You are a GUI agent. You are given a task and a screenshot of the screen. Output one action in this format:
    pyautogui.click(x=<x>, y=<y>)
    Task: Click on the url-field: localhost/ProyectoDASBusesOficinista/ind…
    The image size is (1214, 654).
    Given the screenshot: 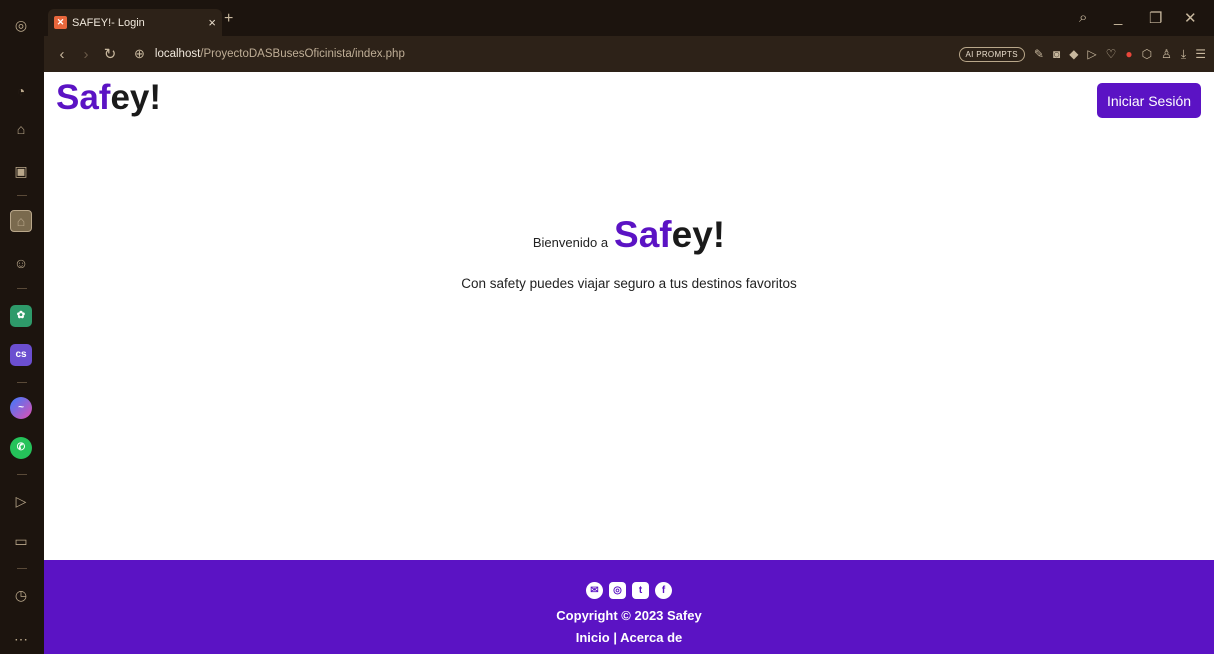 What is the action you would take?
    pyautogui.click(x=280, y=54)
    